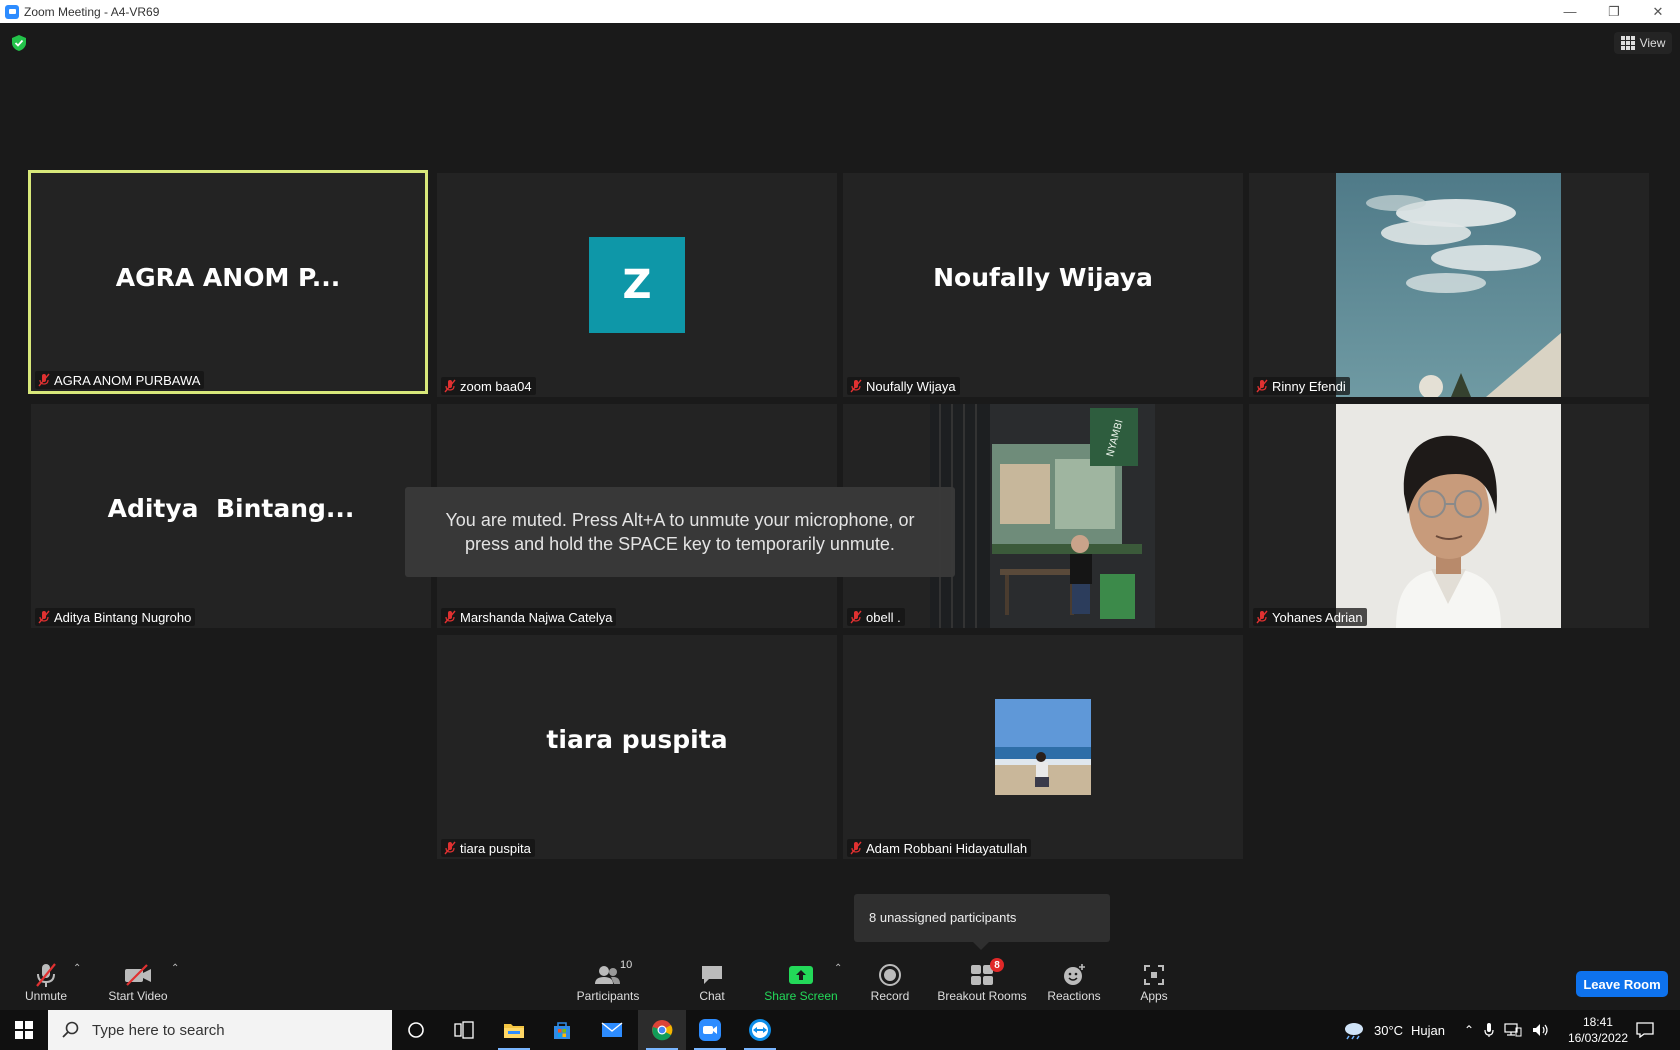  Describe the element at coordinates (903, 386) in the screenshot. I see `participant-label: Noufally Wijaya` at that location.